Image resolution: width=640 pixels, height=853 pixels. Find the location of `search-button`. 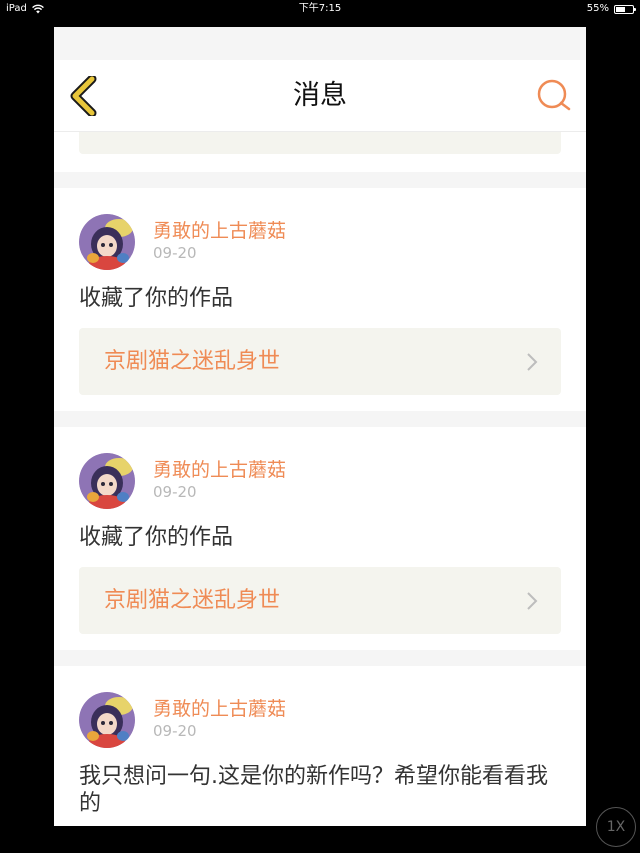

search-button is located at coordinates (554, 96).